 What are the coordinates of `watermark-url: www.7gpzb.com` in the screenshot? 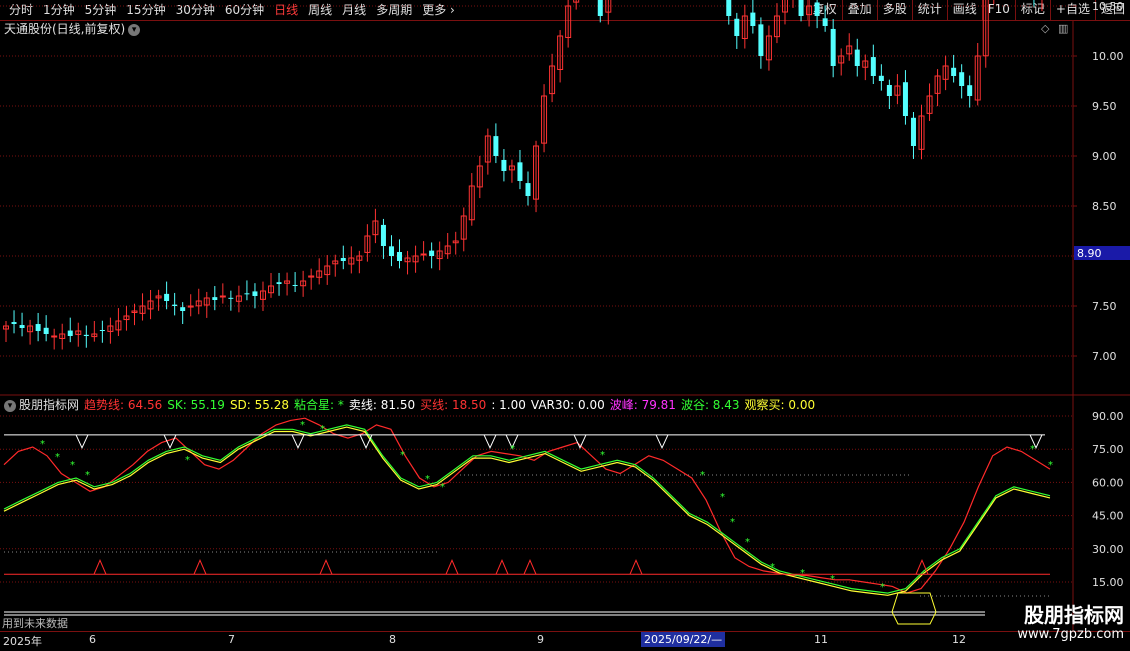 It's located at (1070, 634).